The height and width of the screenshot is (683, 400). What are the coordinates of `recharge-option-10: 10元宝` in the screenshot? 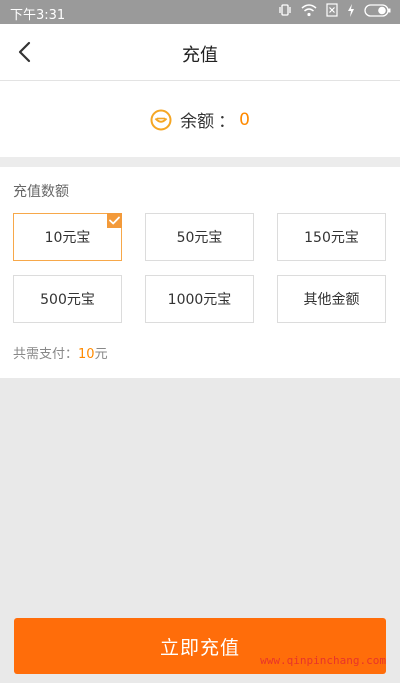 It's located at (67, 237).